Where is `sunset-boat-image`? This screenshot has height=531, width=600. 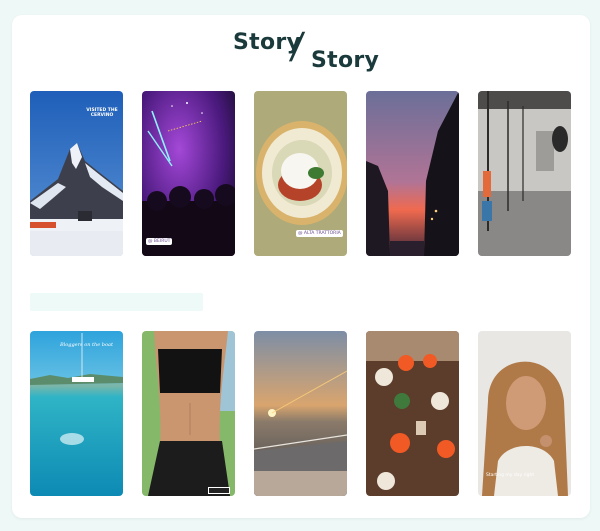 sunset-boat-image is located at coordinates (300, 413).